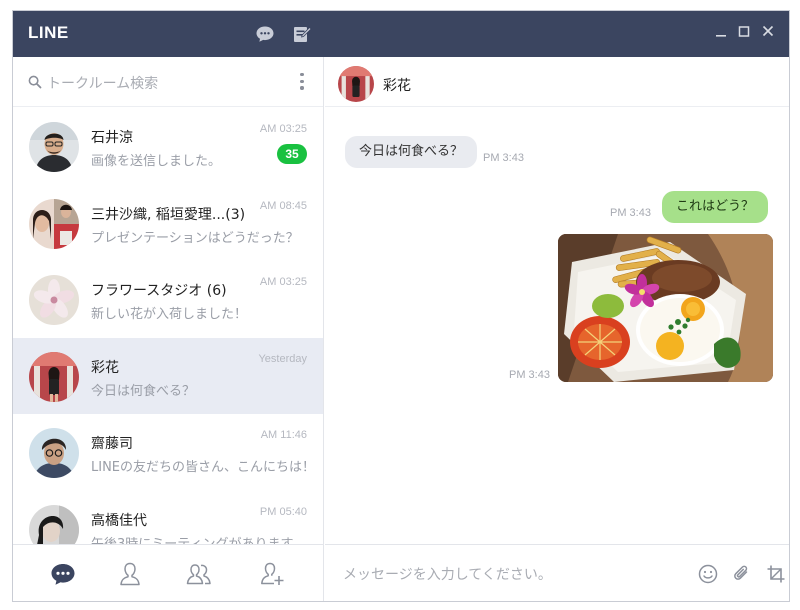  Describe the element at coordinates (283, 205) in the screenshot. I see `chat-time: AM 08:45` at that location.